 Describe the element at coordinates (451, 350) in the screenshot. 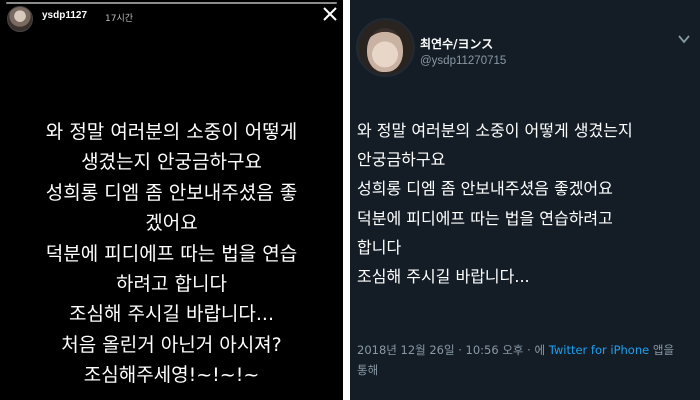

I see `tweet-timestamp: 2018년 12월 26일 · 10:56 오후 · 에` at that location.